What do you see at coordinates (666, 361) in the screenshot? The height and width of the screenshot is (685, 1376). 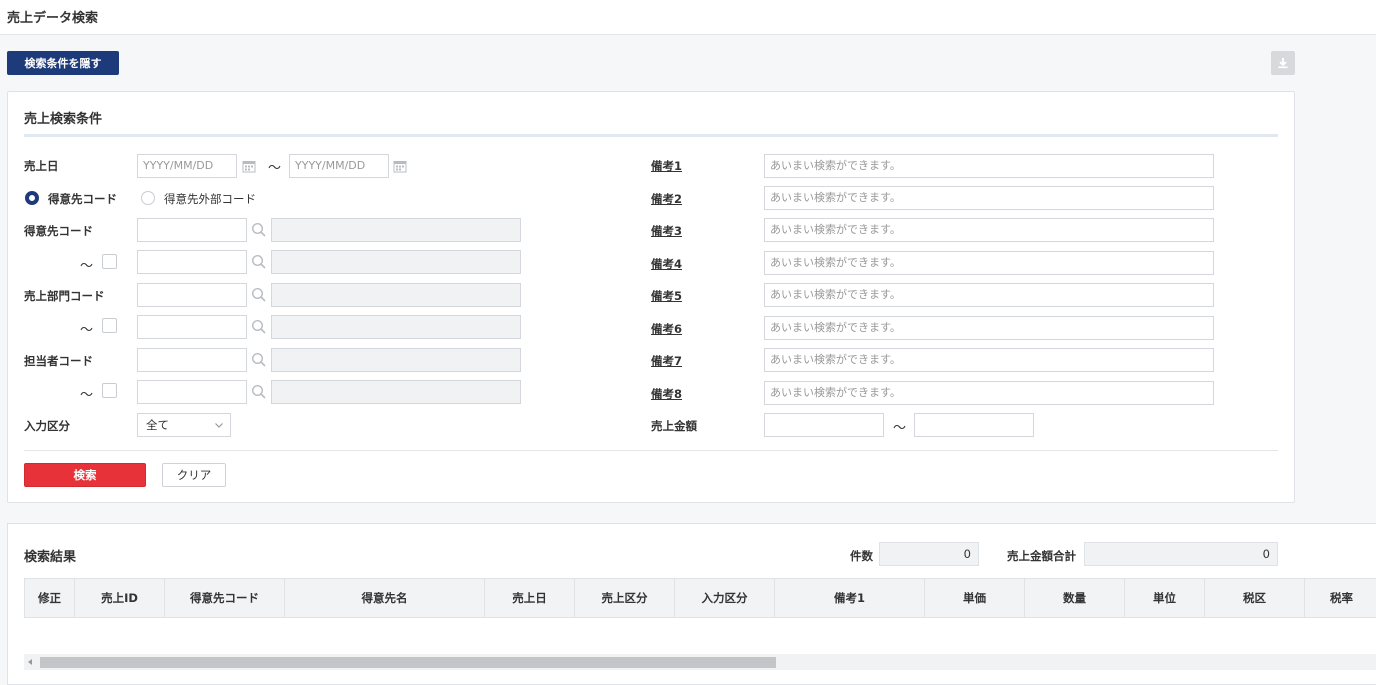 I see `remark-7-link: 備考7` at bounding box center [666, 361].